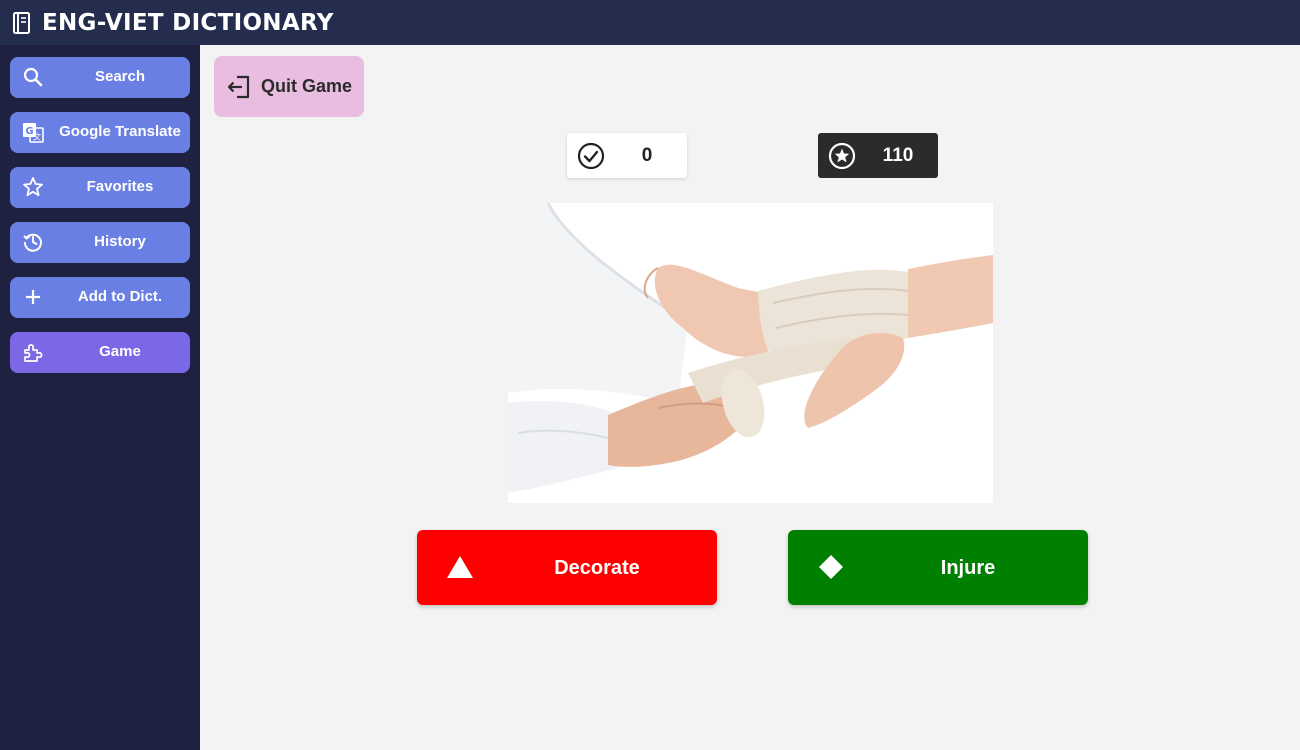  What do you see at coordinates (120, 131) in the screenshot?
I see `sidebar-item-label: Google Translate` at bounding box center [120, 131].